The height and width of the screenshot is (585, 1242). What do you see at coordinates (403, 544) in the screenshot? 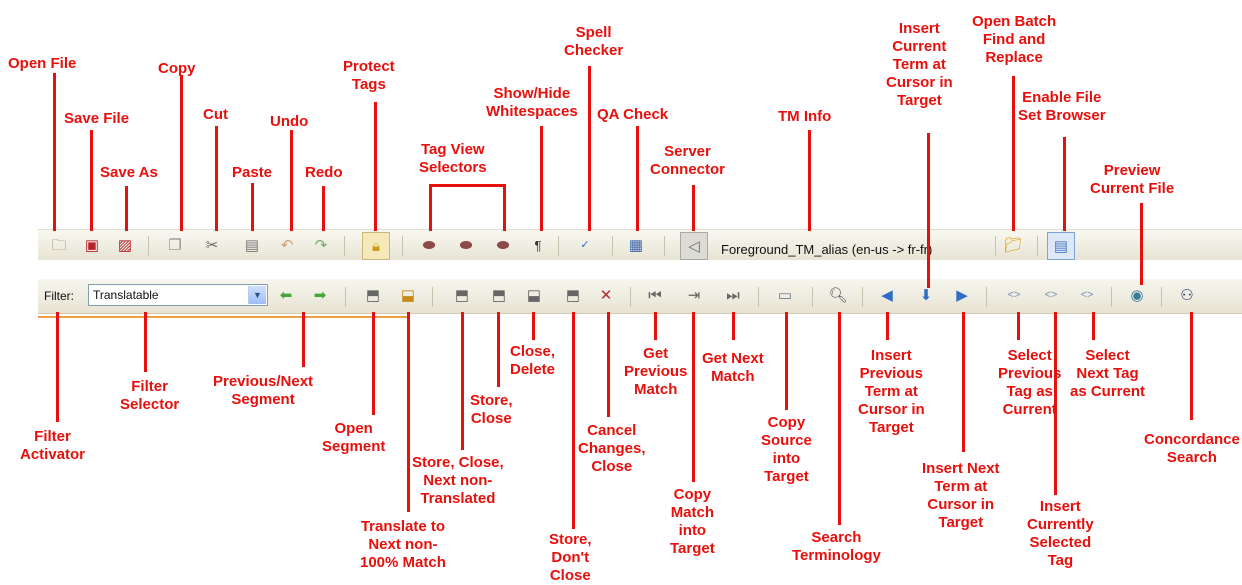
I see `callout-translate-next: Translate to Next non- 100% Match` at bounding box center [403, 544].